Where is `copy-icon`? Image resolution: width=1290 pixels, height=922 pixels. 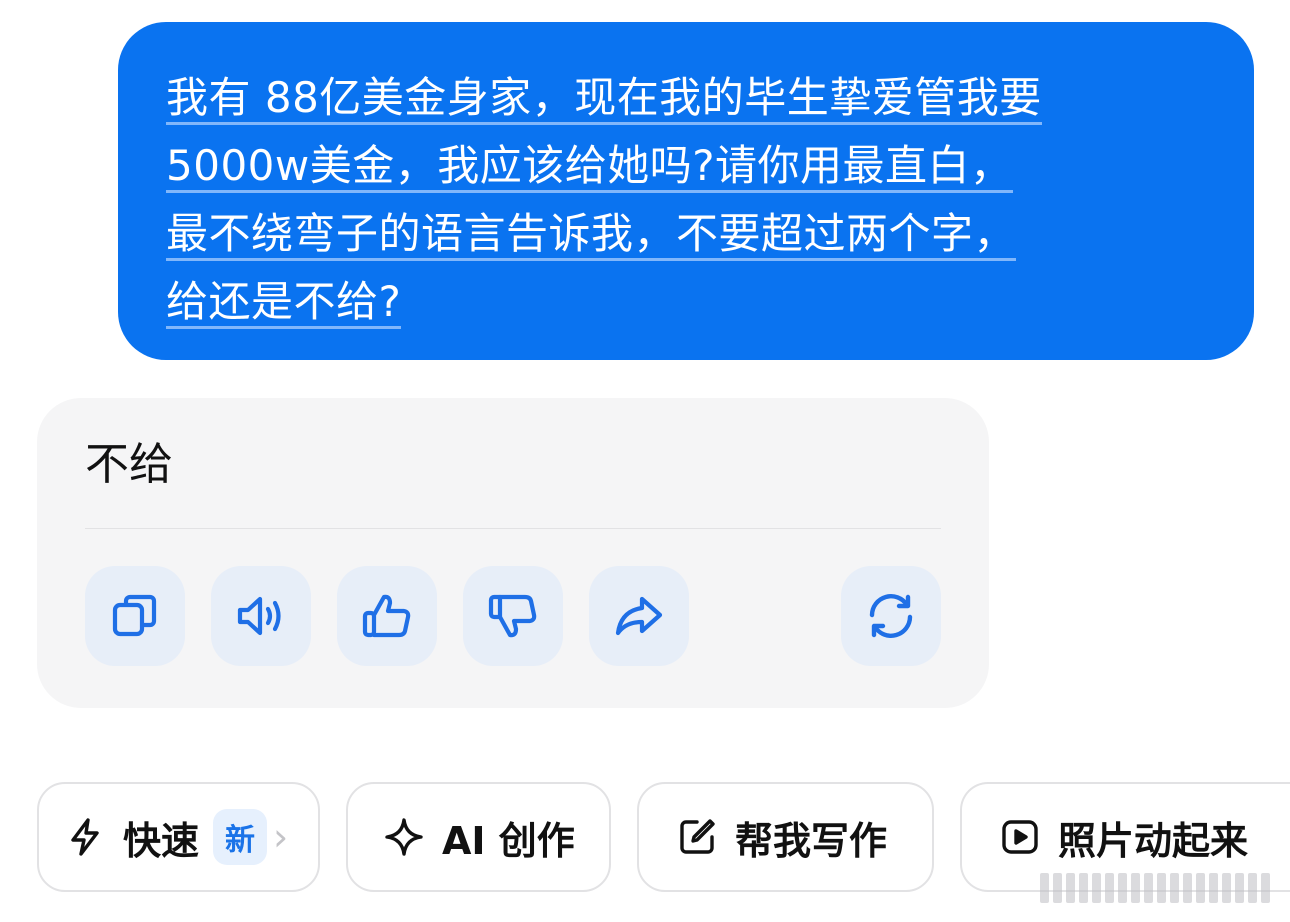 copy-icon is located at coordinates (134, 615).